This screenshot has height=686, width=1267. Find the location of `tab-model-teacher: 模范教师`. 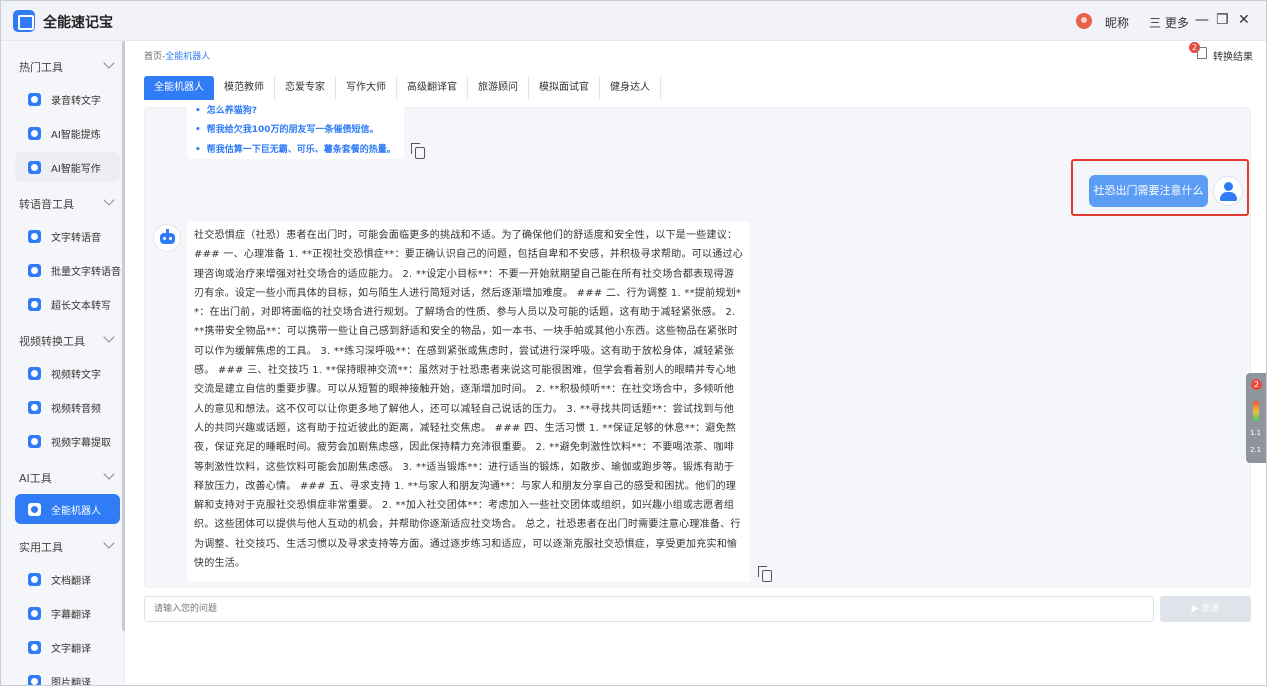

tab-model-teacher: 模范教师 is located at coordinates (244, 88).